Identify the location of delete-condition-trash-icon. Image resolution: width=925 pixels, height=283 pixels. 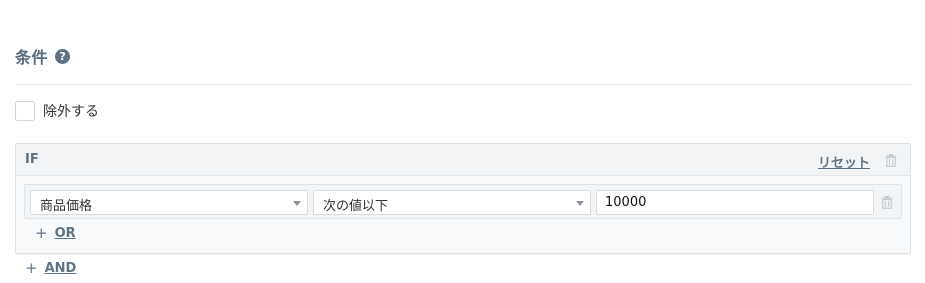
(887, 202).